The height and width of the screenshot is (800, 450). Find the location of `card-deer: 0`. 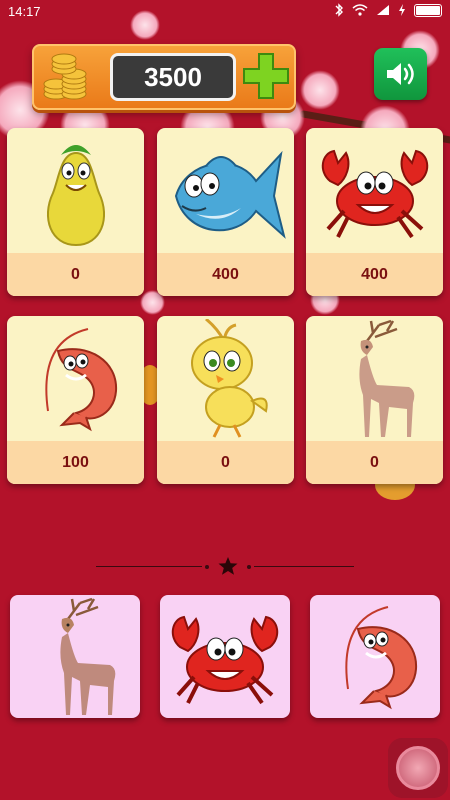

card-deer: 0 is located at coordinates (374, 400).